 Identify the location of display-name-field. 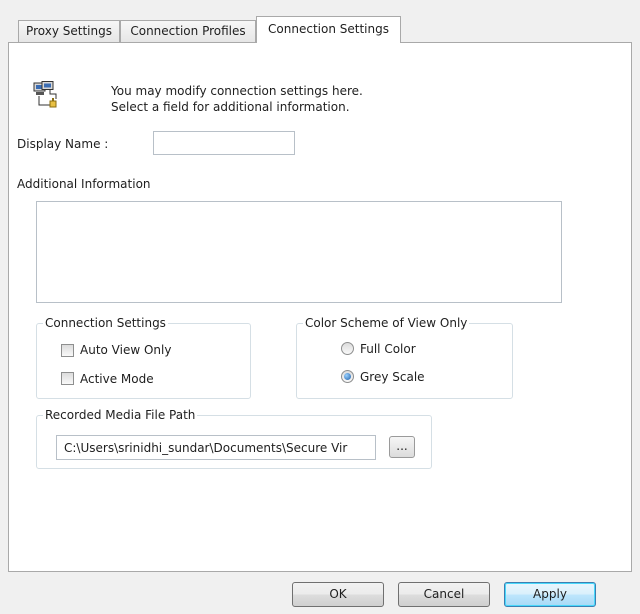
(224, 143).